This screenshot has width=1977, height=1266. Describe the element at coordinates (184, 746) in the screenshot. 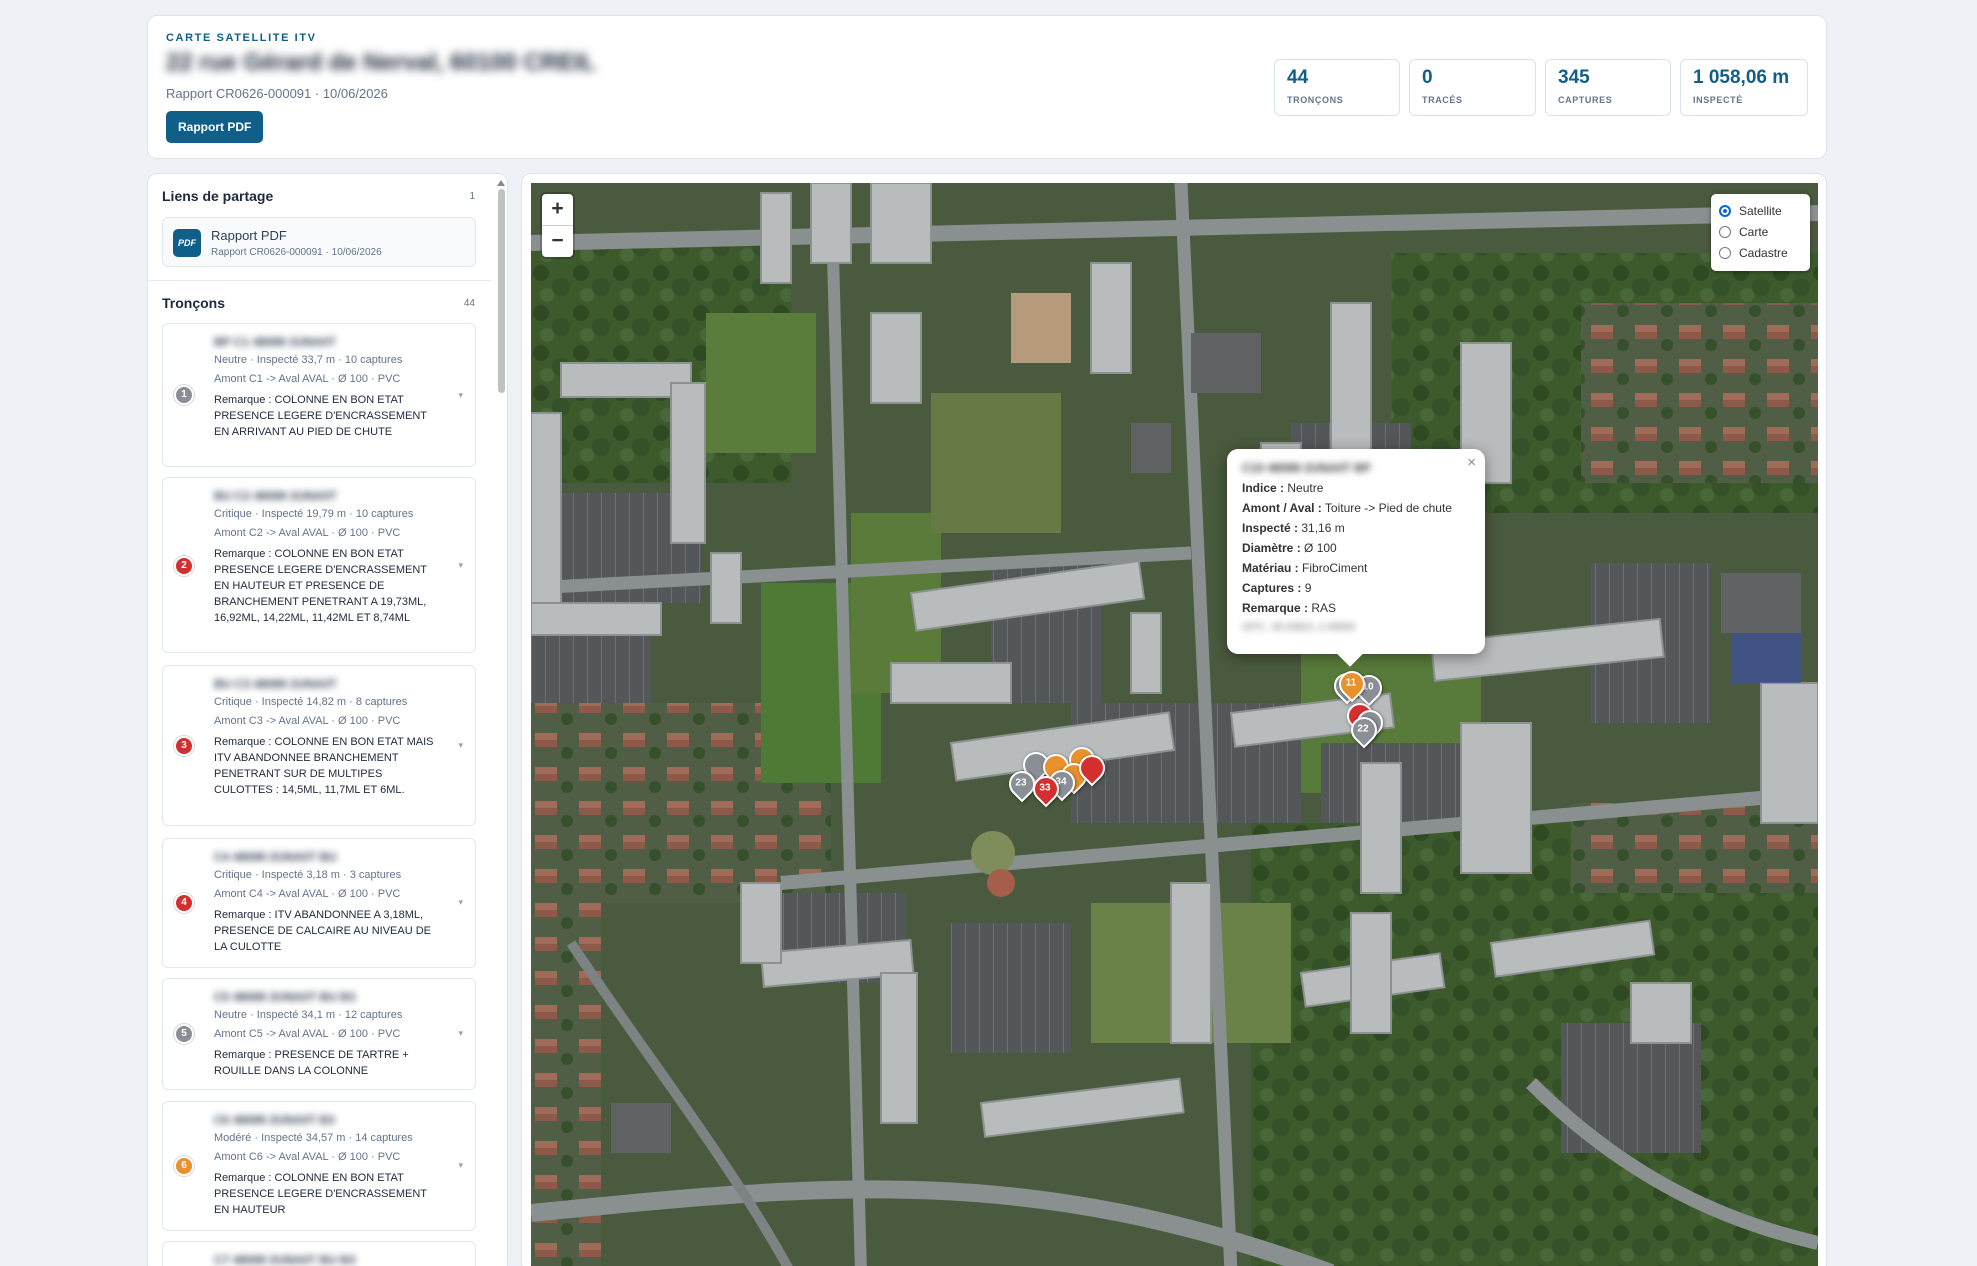

I see `segment-number-badge: 3` at that location.